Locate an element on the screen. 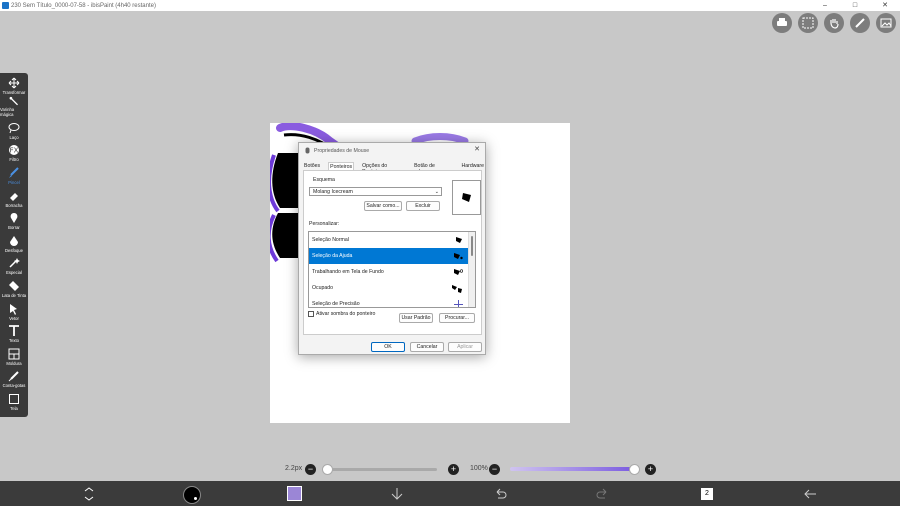 This screenshot has height=506, width=900. apply-button: Aplicar is located at coordinates (465, 347).